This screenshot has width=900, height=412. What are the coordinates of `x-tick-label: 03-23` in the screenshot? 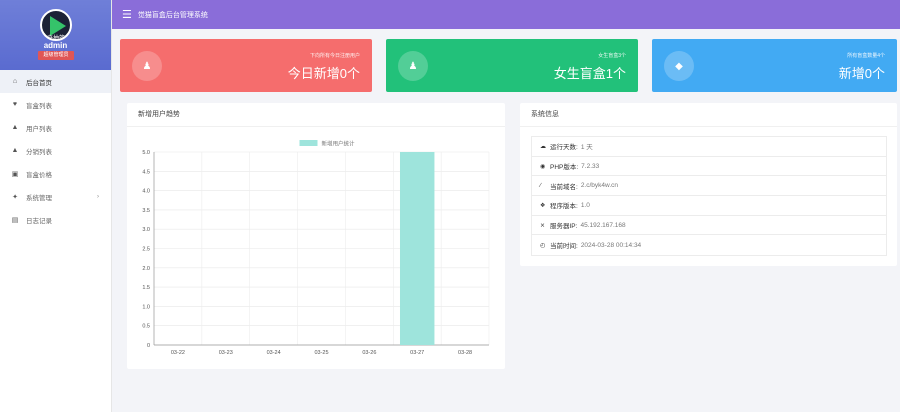 It's located at (226, 353).